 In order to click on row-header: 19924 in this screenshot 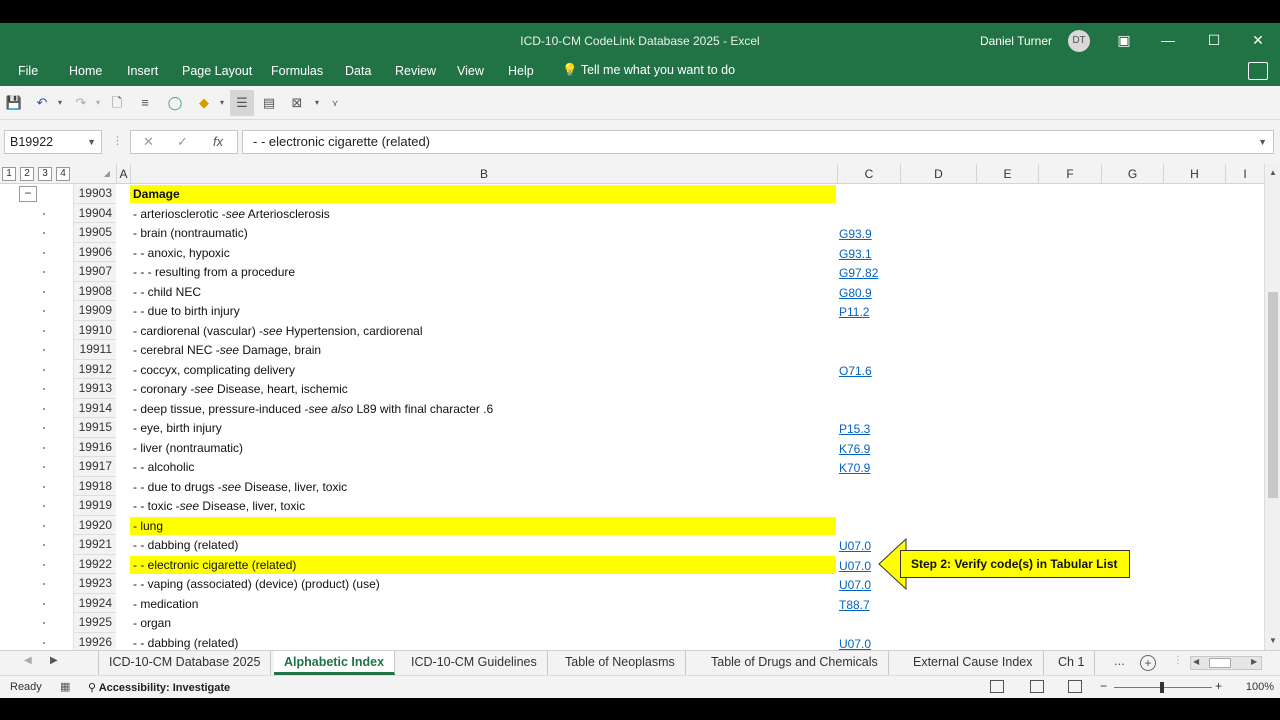, I will do `click(95, 603)`.